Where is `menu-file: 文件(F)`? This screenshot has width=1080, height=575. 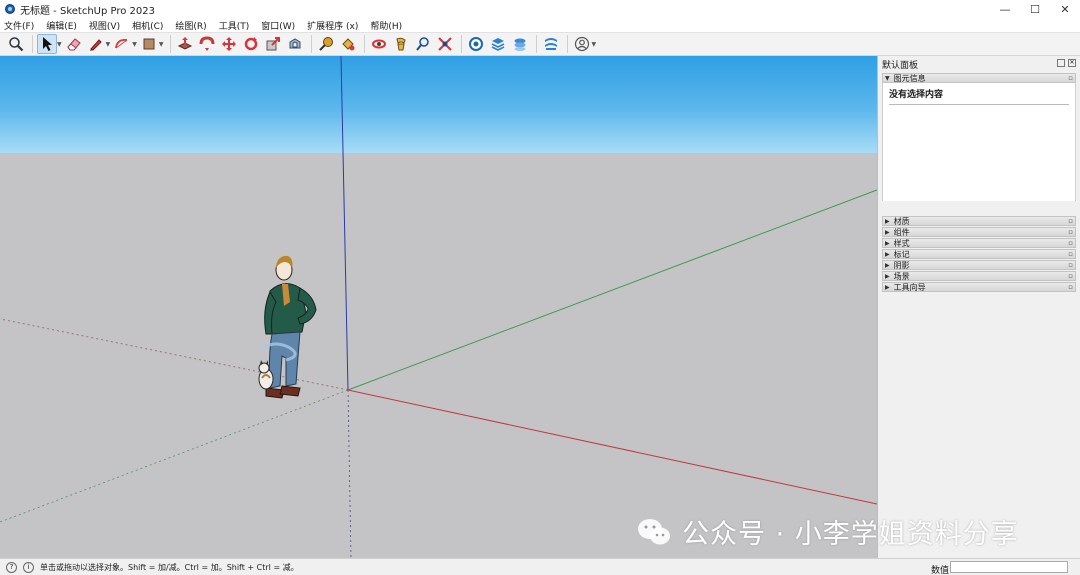
menu-file: 文件(F) is located at coordinates (19, 25).